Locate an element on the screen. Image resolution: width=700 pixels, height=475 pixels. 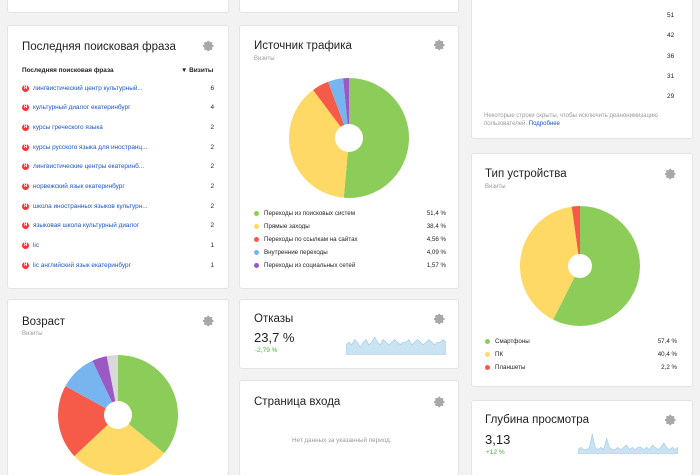
phrase-row: Яшкола иностранных языков культурн... 2 is located at coordinates (118, 207).